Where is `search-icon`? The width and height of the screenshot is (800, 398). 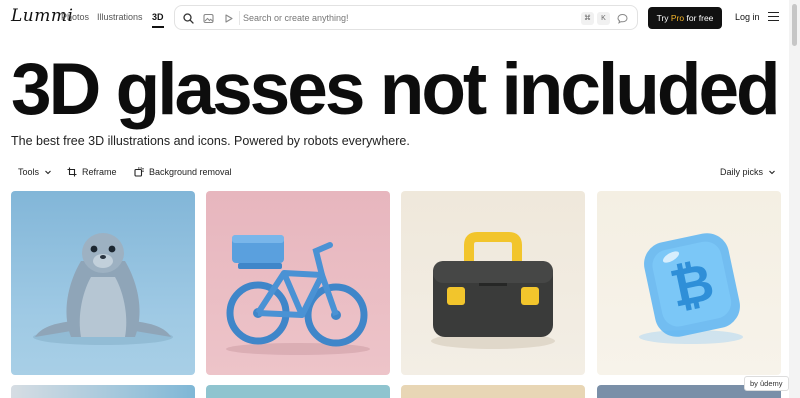
search-icon is located at coordinates (188, 18).